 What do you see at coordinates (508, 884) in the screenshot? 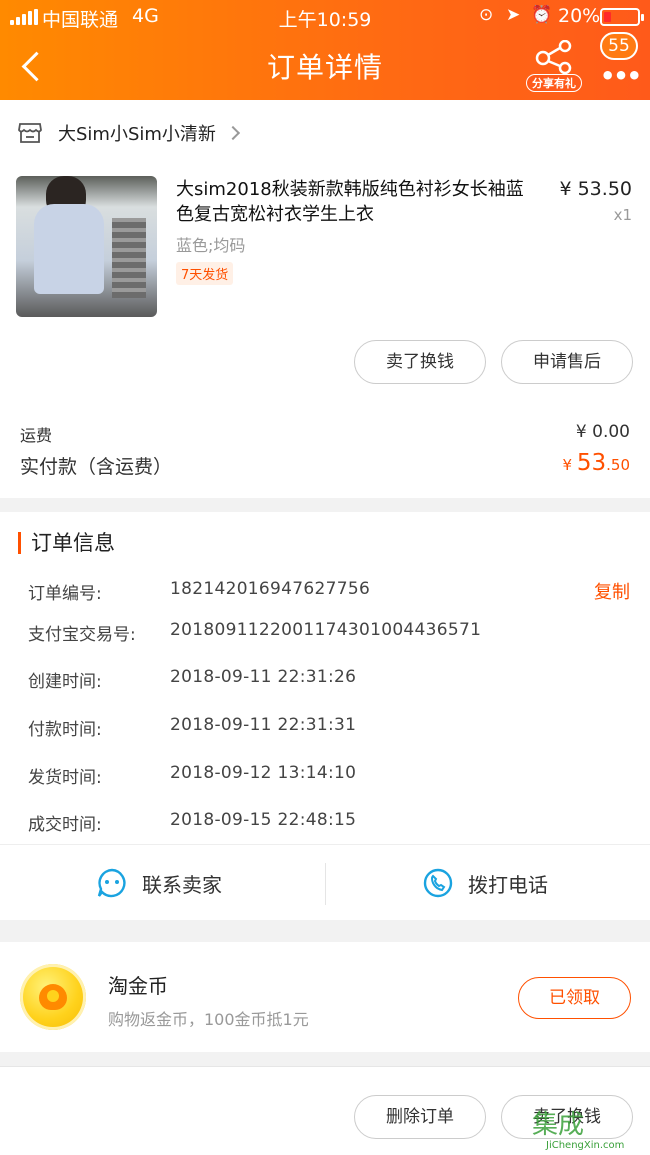
I see `call-phone-label: 拨打电话` at bounding box center [508, 884].